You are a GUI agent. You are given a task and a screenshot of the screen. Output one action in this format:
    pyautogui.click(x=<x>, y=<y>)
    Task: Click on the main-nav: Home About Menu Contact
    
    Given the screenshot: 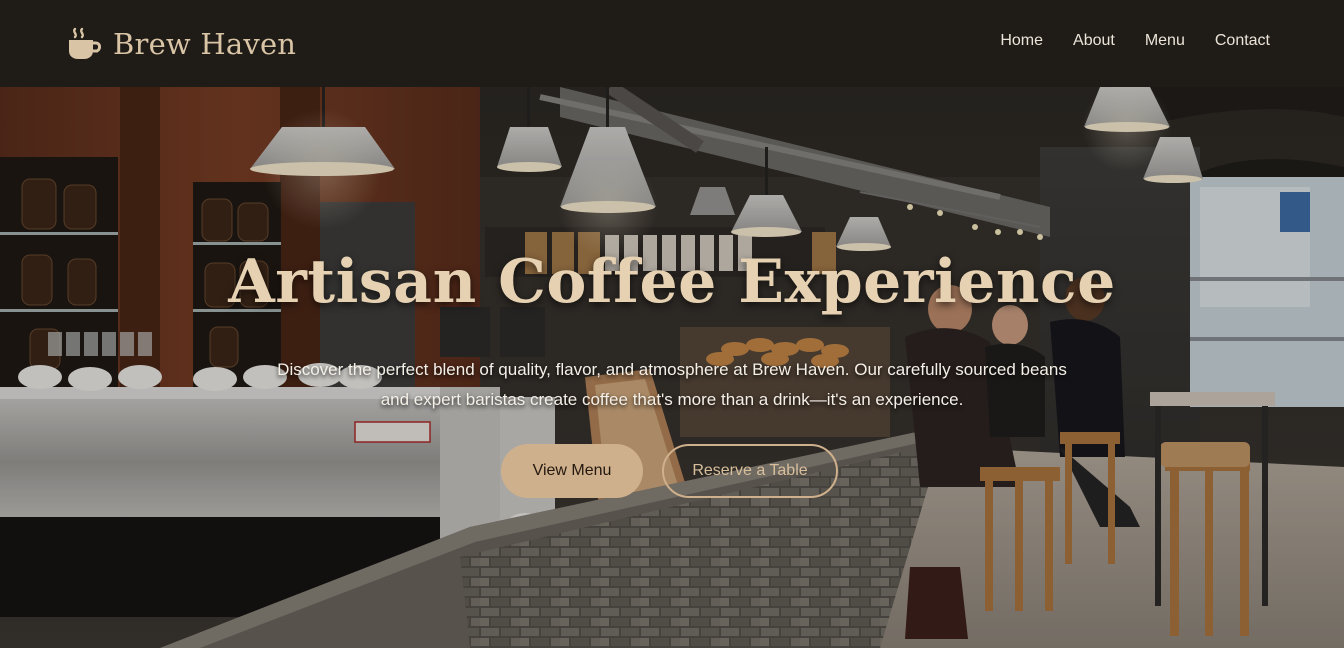 What is the action you would take?
    pyautogui.click(x=1135, y=41)
    